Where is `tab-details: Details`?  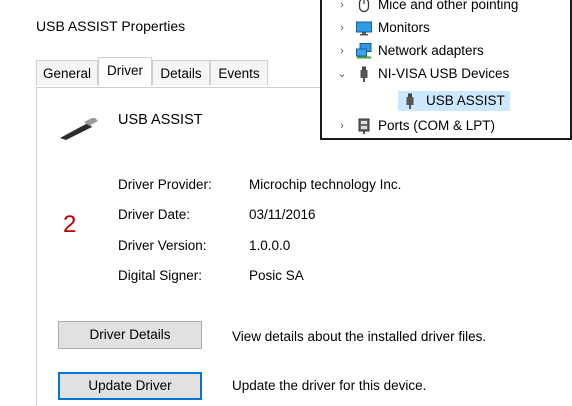
tab-details: Details is located at coordinates (181, 72).